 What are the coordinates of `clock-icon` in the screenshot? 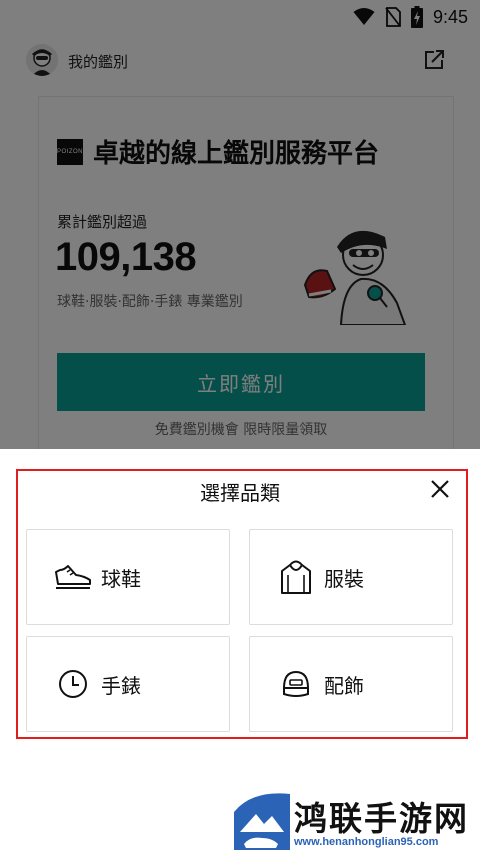 It's located at (73, 684).